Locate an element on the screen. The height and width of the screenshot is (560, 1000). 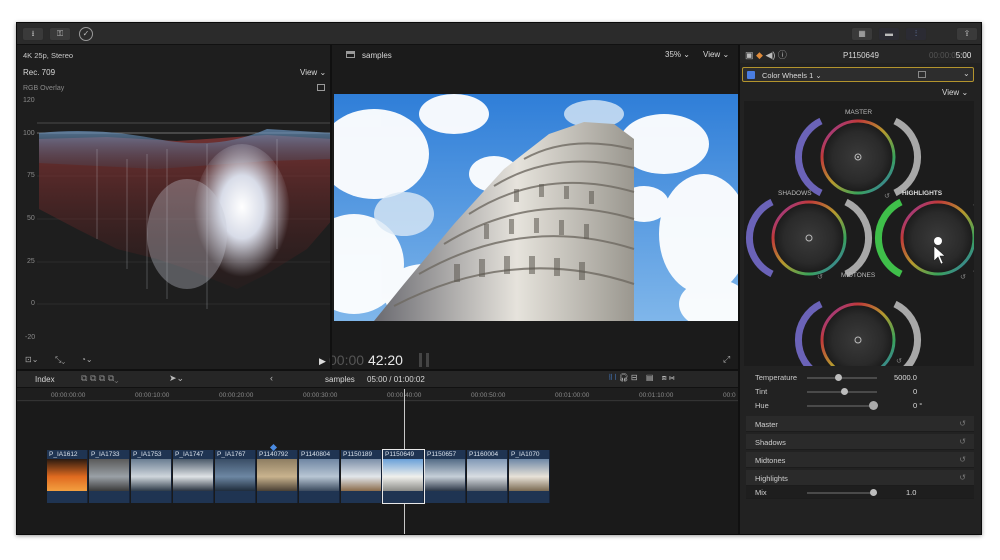
y-tick: -20 is located at coordinates (30, 337).